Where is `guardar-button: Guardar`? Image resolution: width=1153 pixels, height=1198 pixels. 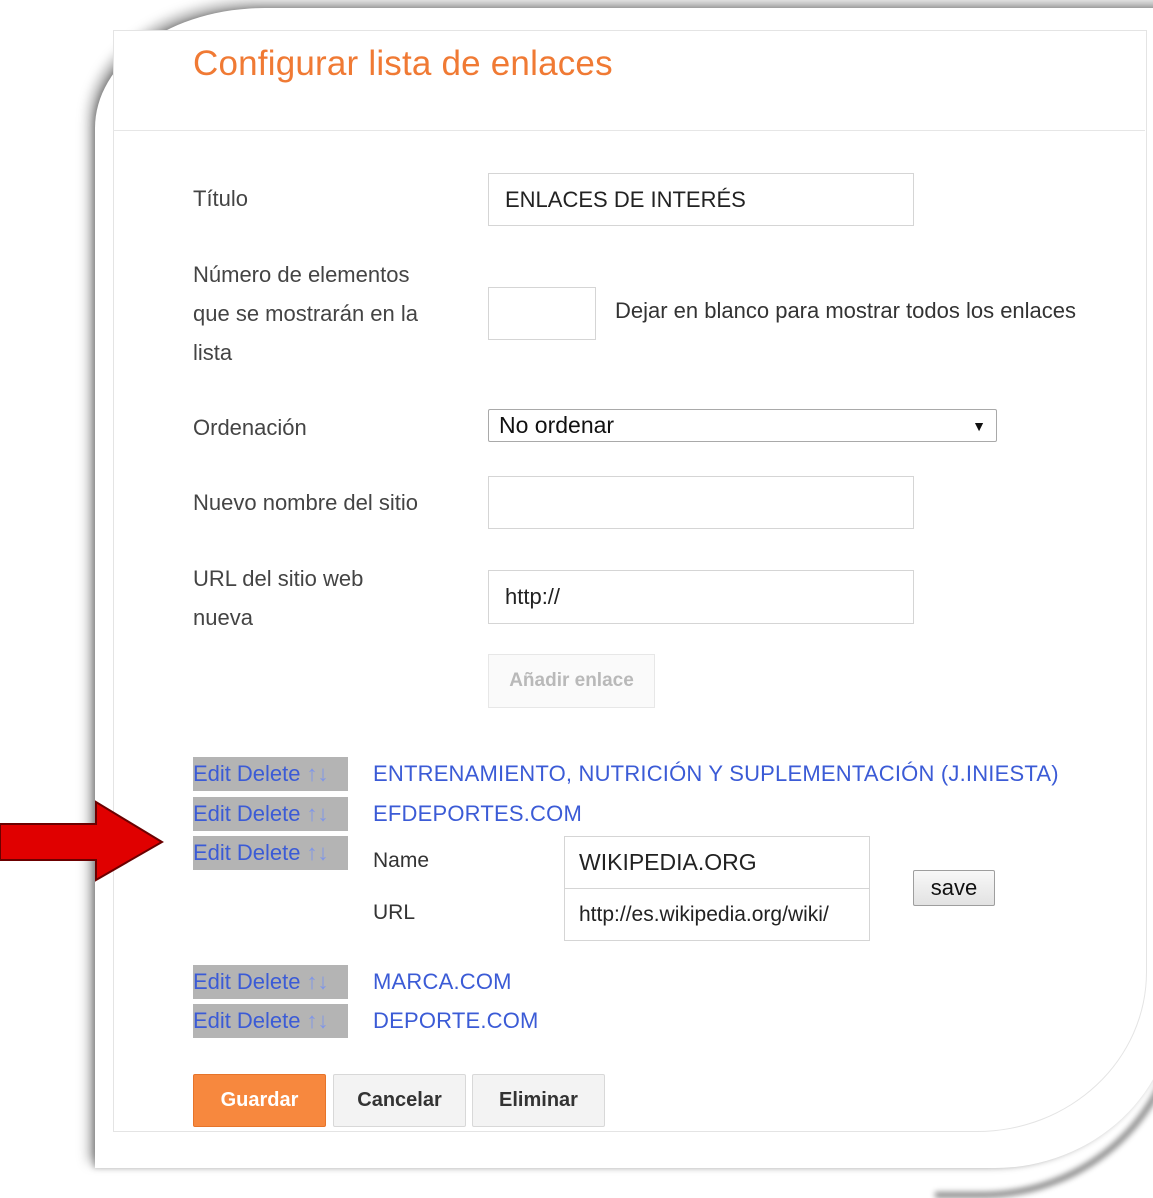 guardar-button: Guardar is located at coordinates (259, 1100).